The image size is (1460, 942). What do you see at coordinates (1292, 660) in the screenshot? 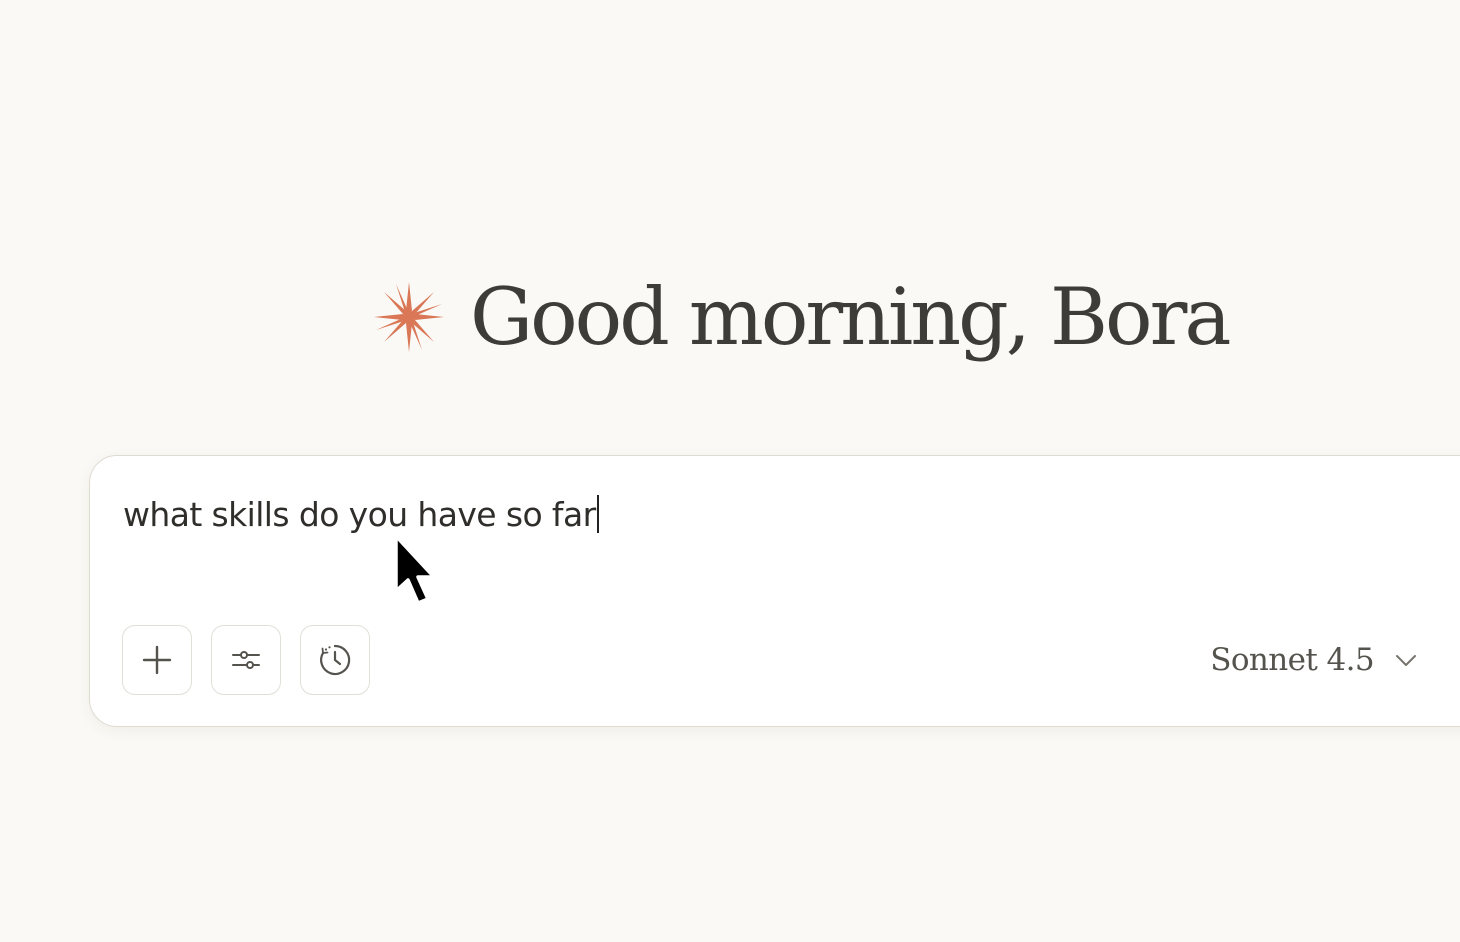
I see `model-name: Sonnet 4.5` at bounding box center [1292, 660].